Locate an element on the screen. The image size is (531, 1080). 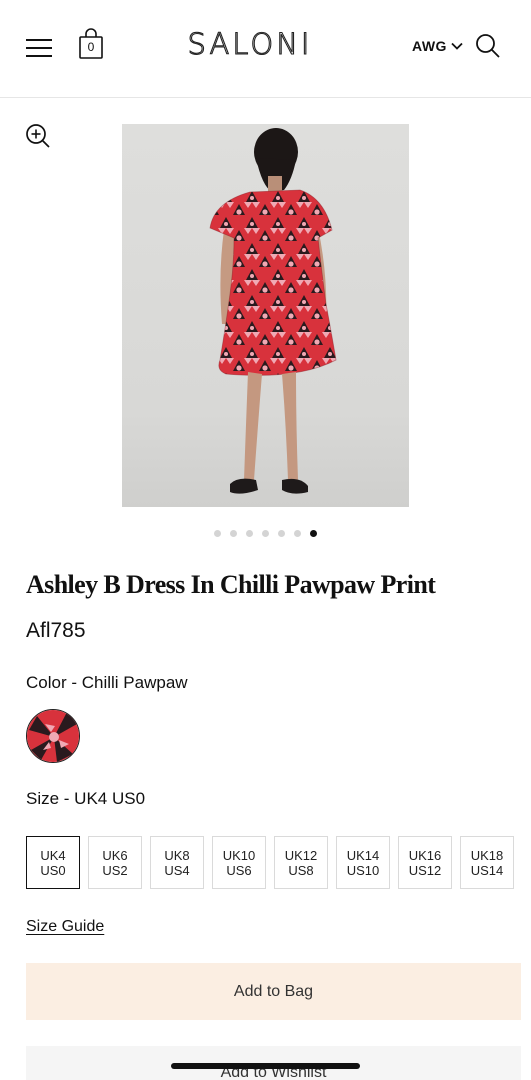
size-us: US0 is located at coordinates (53, 870).